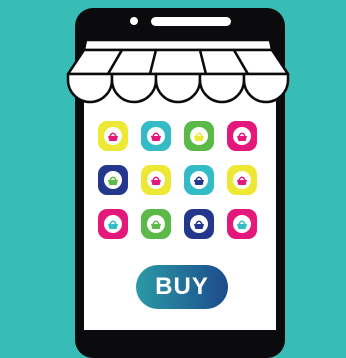 The image size is (346, 358). I want to click on buy-button-label: BUY, so click(182, 286).